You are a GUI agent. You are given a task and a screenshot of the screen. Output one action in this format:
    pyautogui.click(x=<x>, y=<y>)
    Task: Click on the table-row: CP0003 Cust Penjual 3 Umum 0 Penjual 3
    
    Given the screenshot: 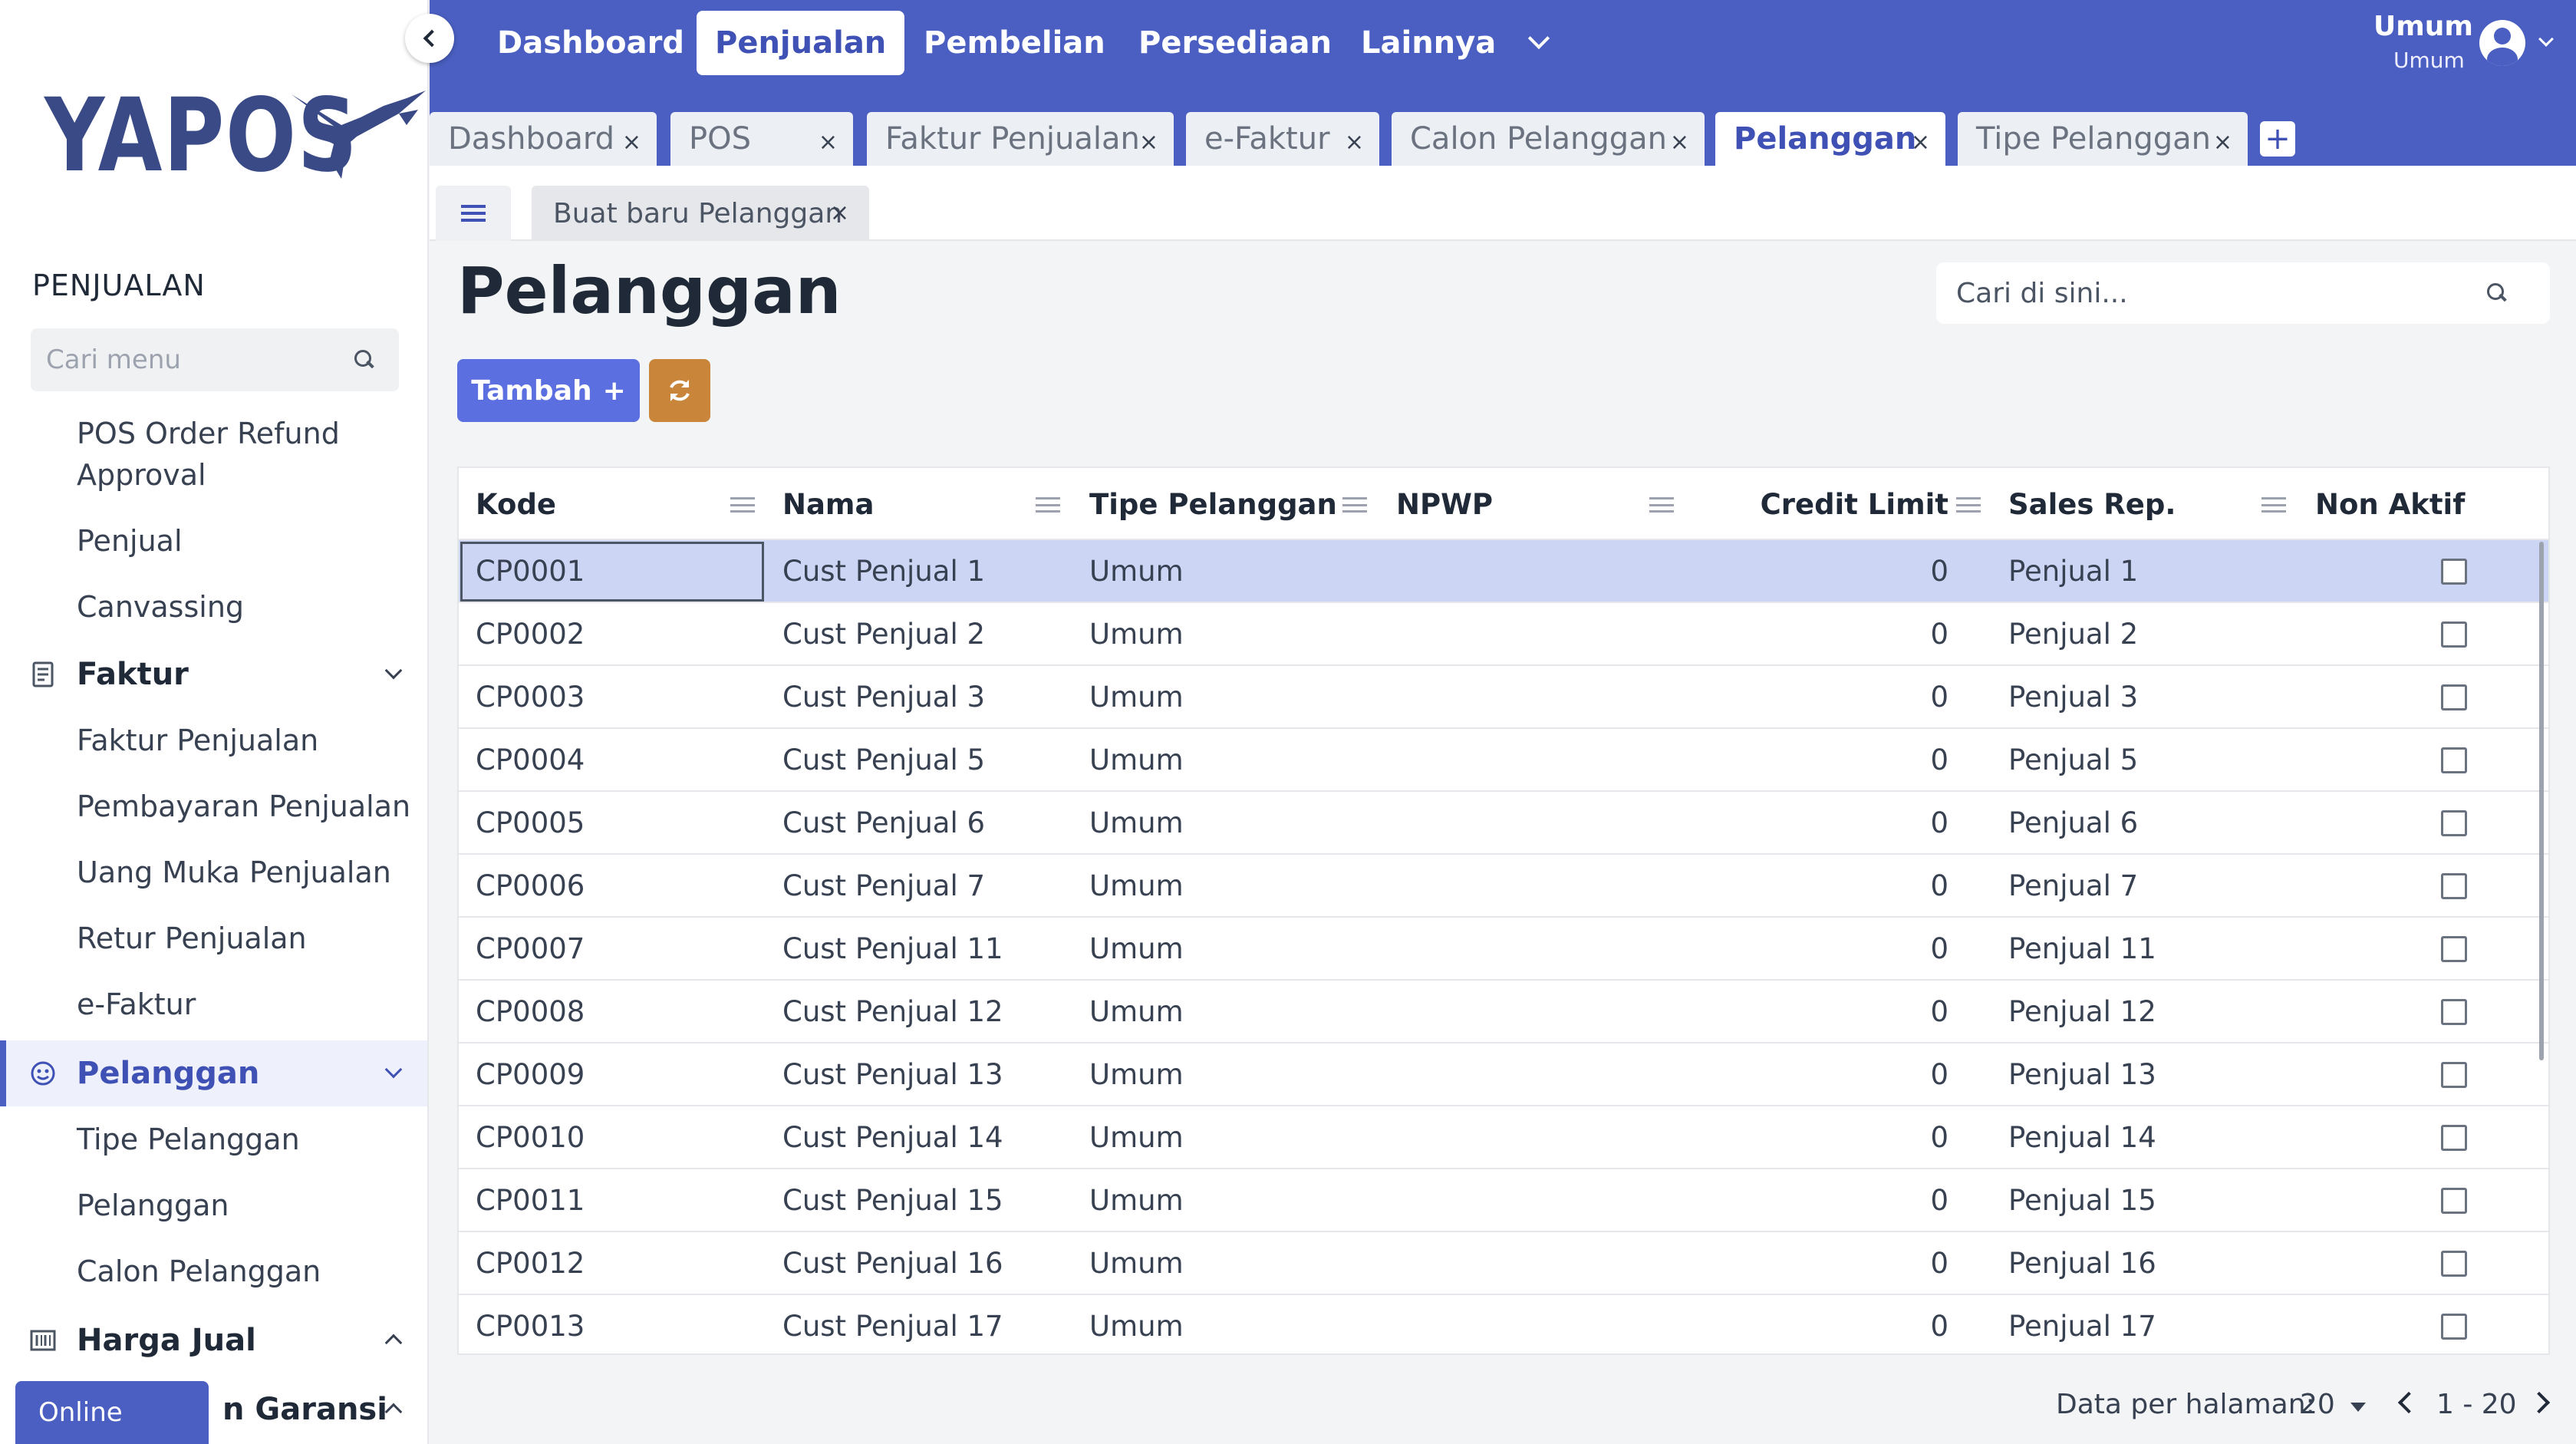 What is the action you would take?
    pyautogui.click(x=1503, y=698)
    